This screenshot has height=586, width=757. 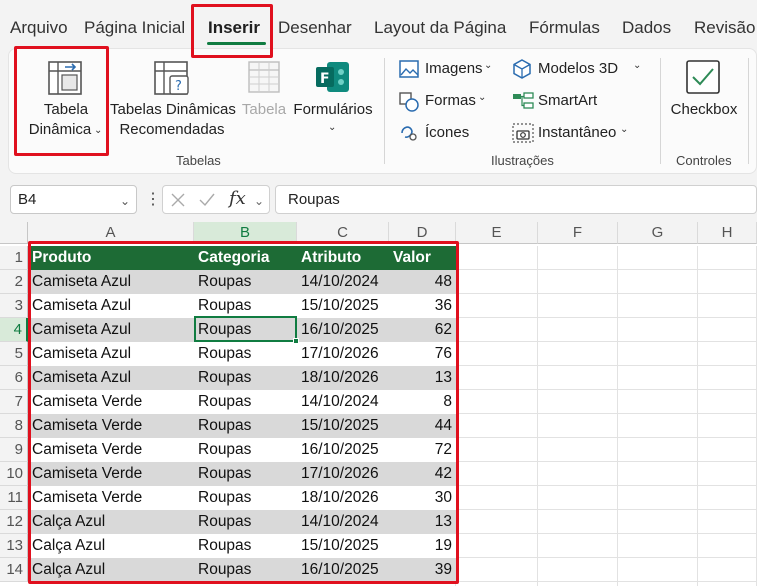 What do you see at coordinates (422, 258) in the screenshot?
I see `table-header-cell: Valor` at bounding box center [422, 258].